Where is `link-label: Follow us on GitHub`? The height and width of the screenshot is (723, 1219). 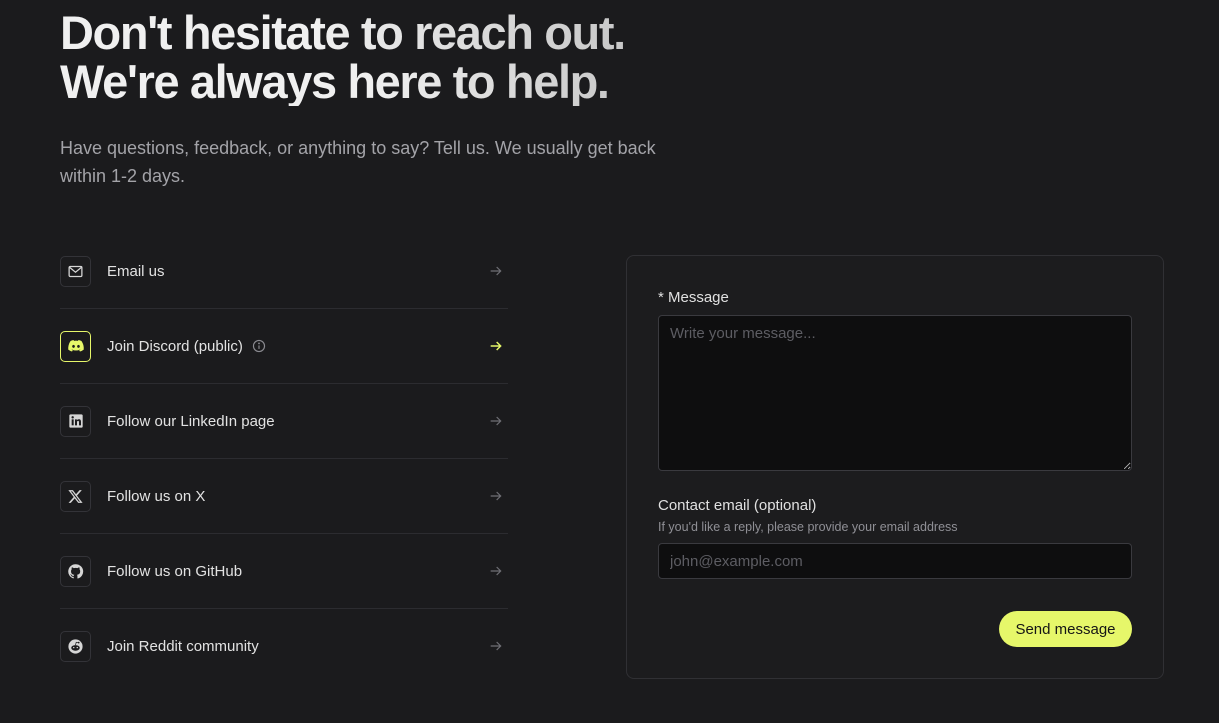 link-label: Follow us on GitHub is located at coordinates (175, 571).